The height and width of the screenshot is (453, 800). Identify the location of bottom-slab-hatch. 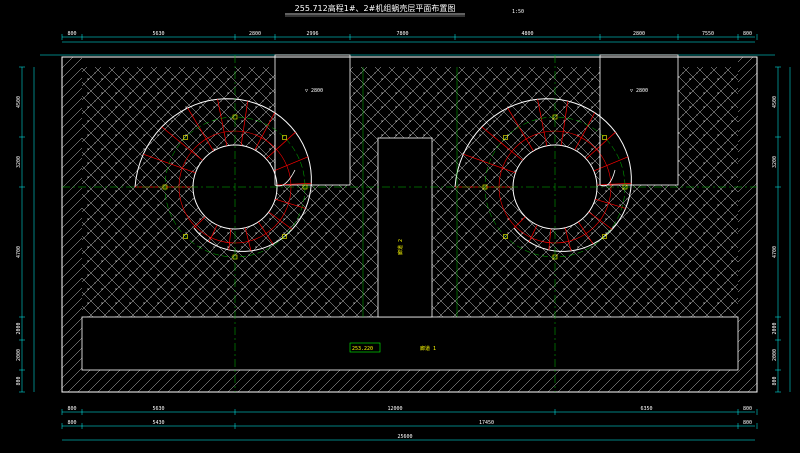
(409, 381).